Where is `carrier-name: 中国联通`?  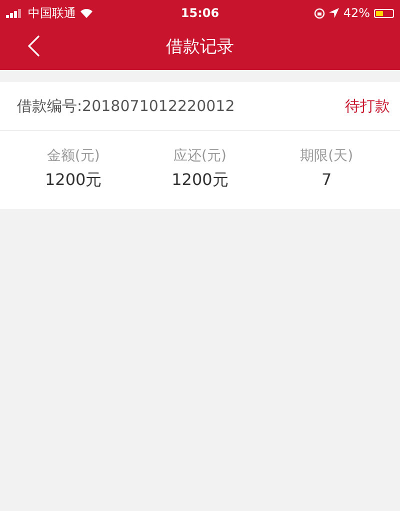
carrier-name: 中国联通 is located at coordinates (52, 13).